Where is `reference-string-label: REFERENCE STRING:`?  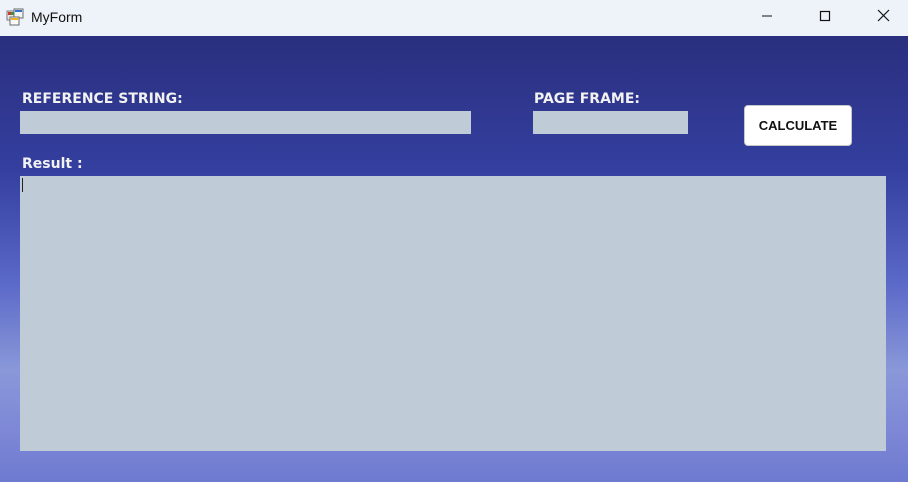
reference-string-label: REFERENCE STRING: is located at coordinates (102, 99).